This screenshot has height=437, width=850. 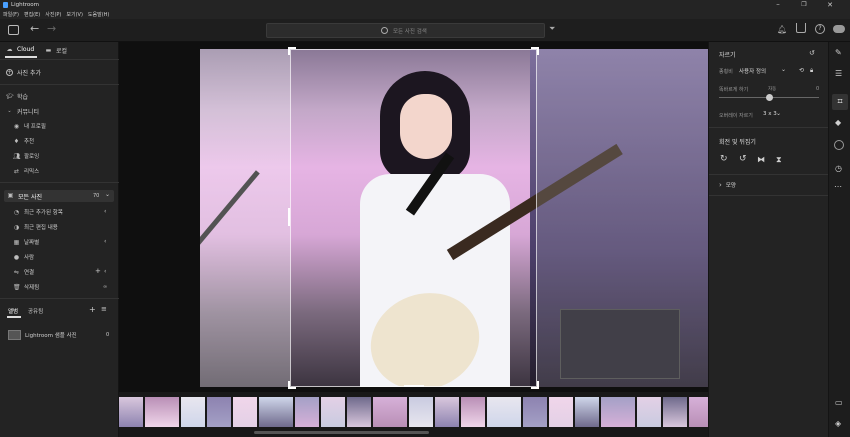 I want to click on panel-toggle-icon, so click(x=13, y=30).